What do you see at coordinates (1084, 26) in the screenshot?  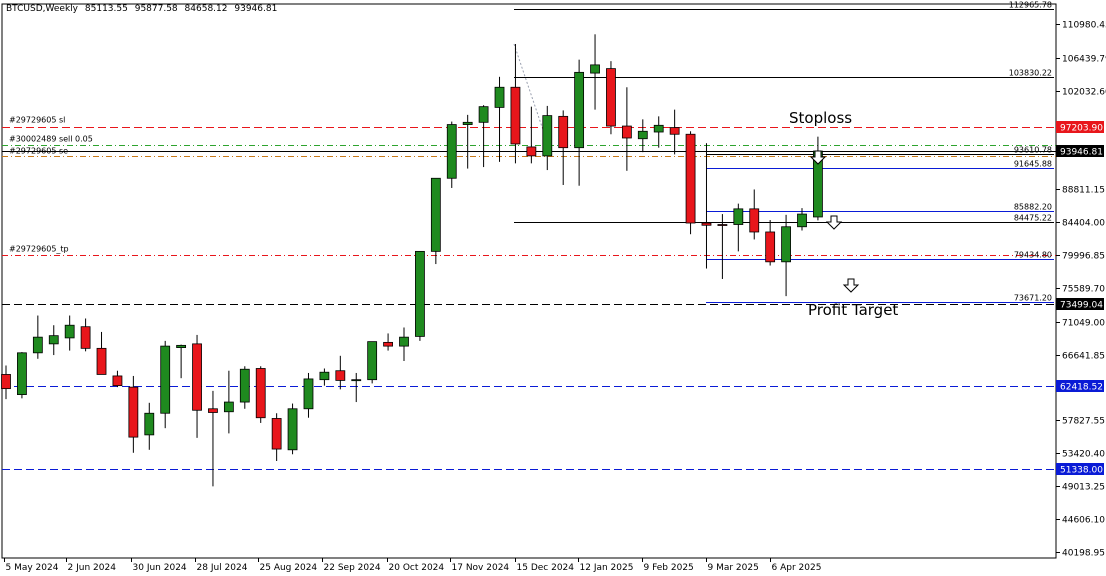 I see `y-axis-label: 110980.45` at bounding box center [1084, 26].